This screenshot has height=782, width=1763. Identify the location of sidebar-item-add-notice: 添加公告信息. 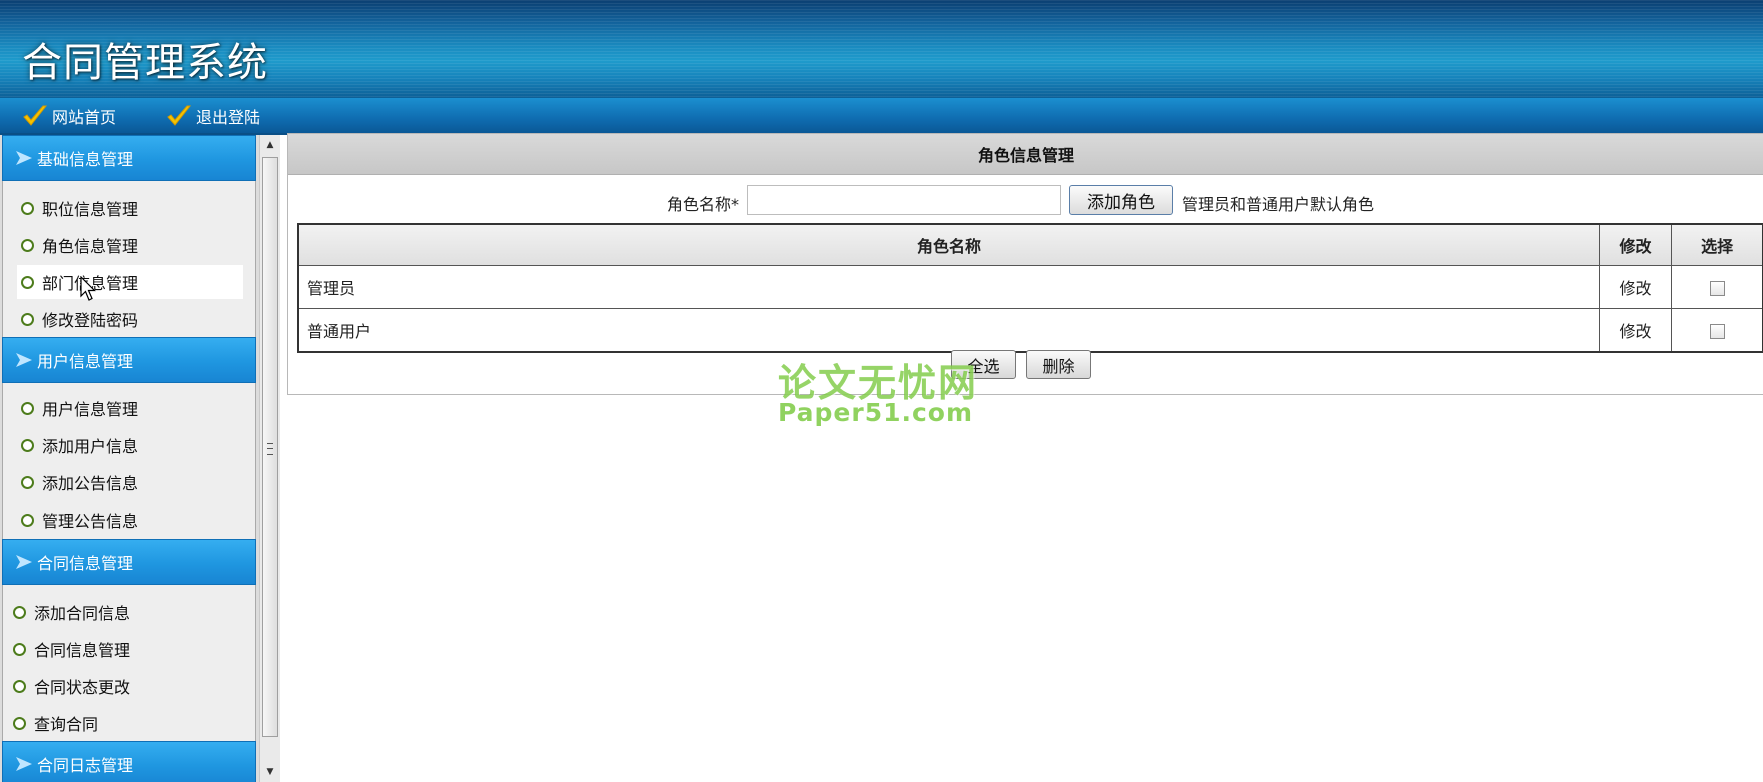
(130, 482).